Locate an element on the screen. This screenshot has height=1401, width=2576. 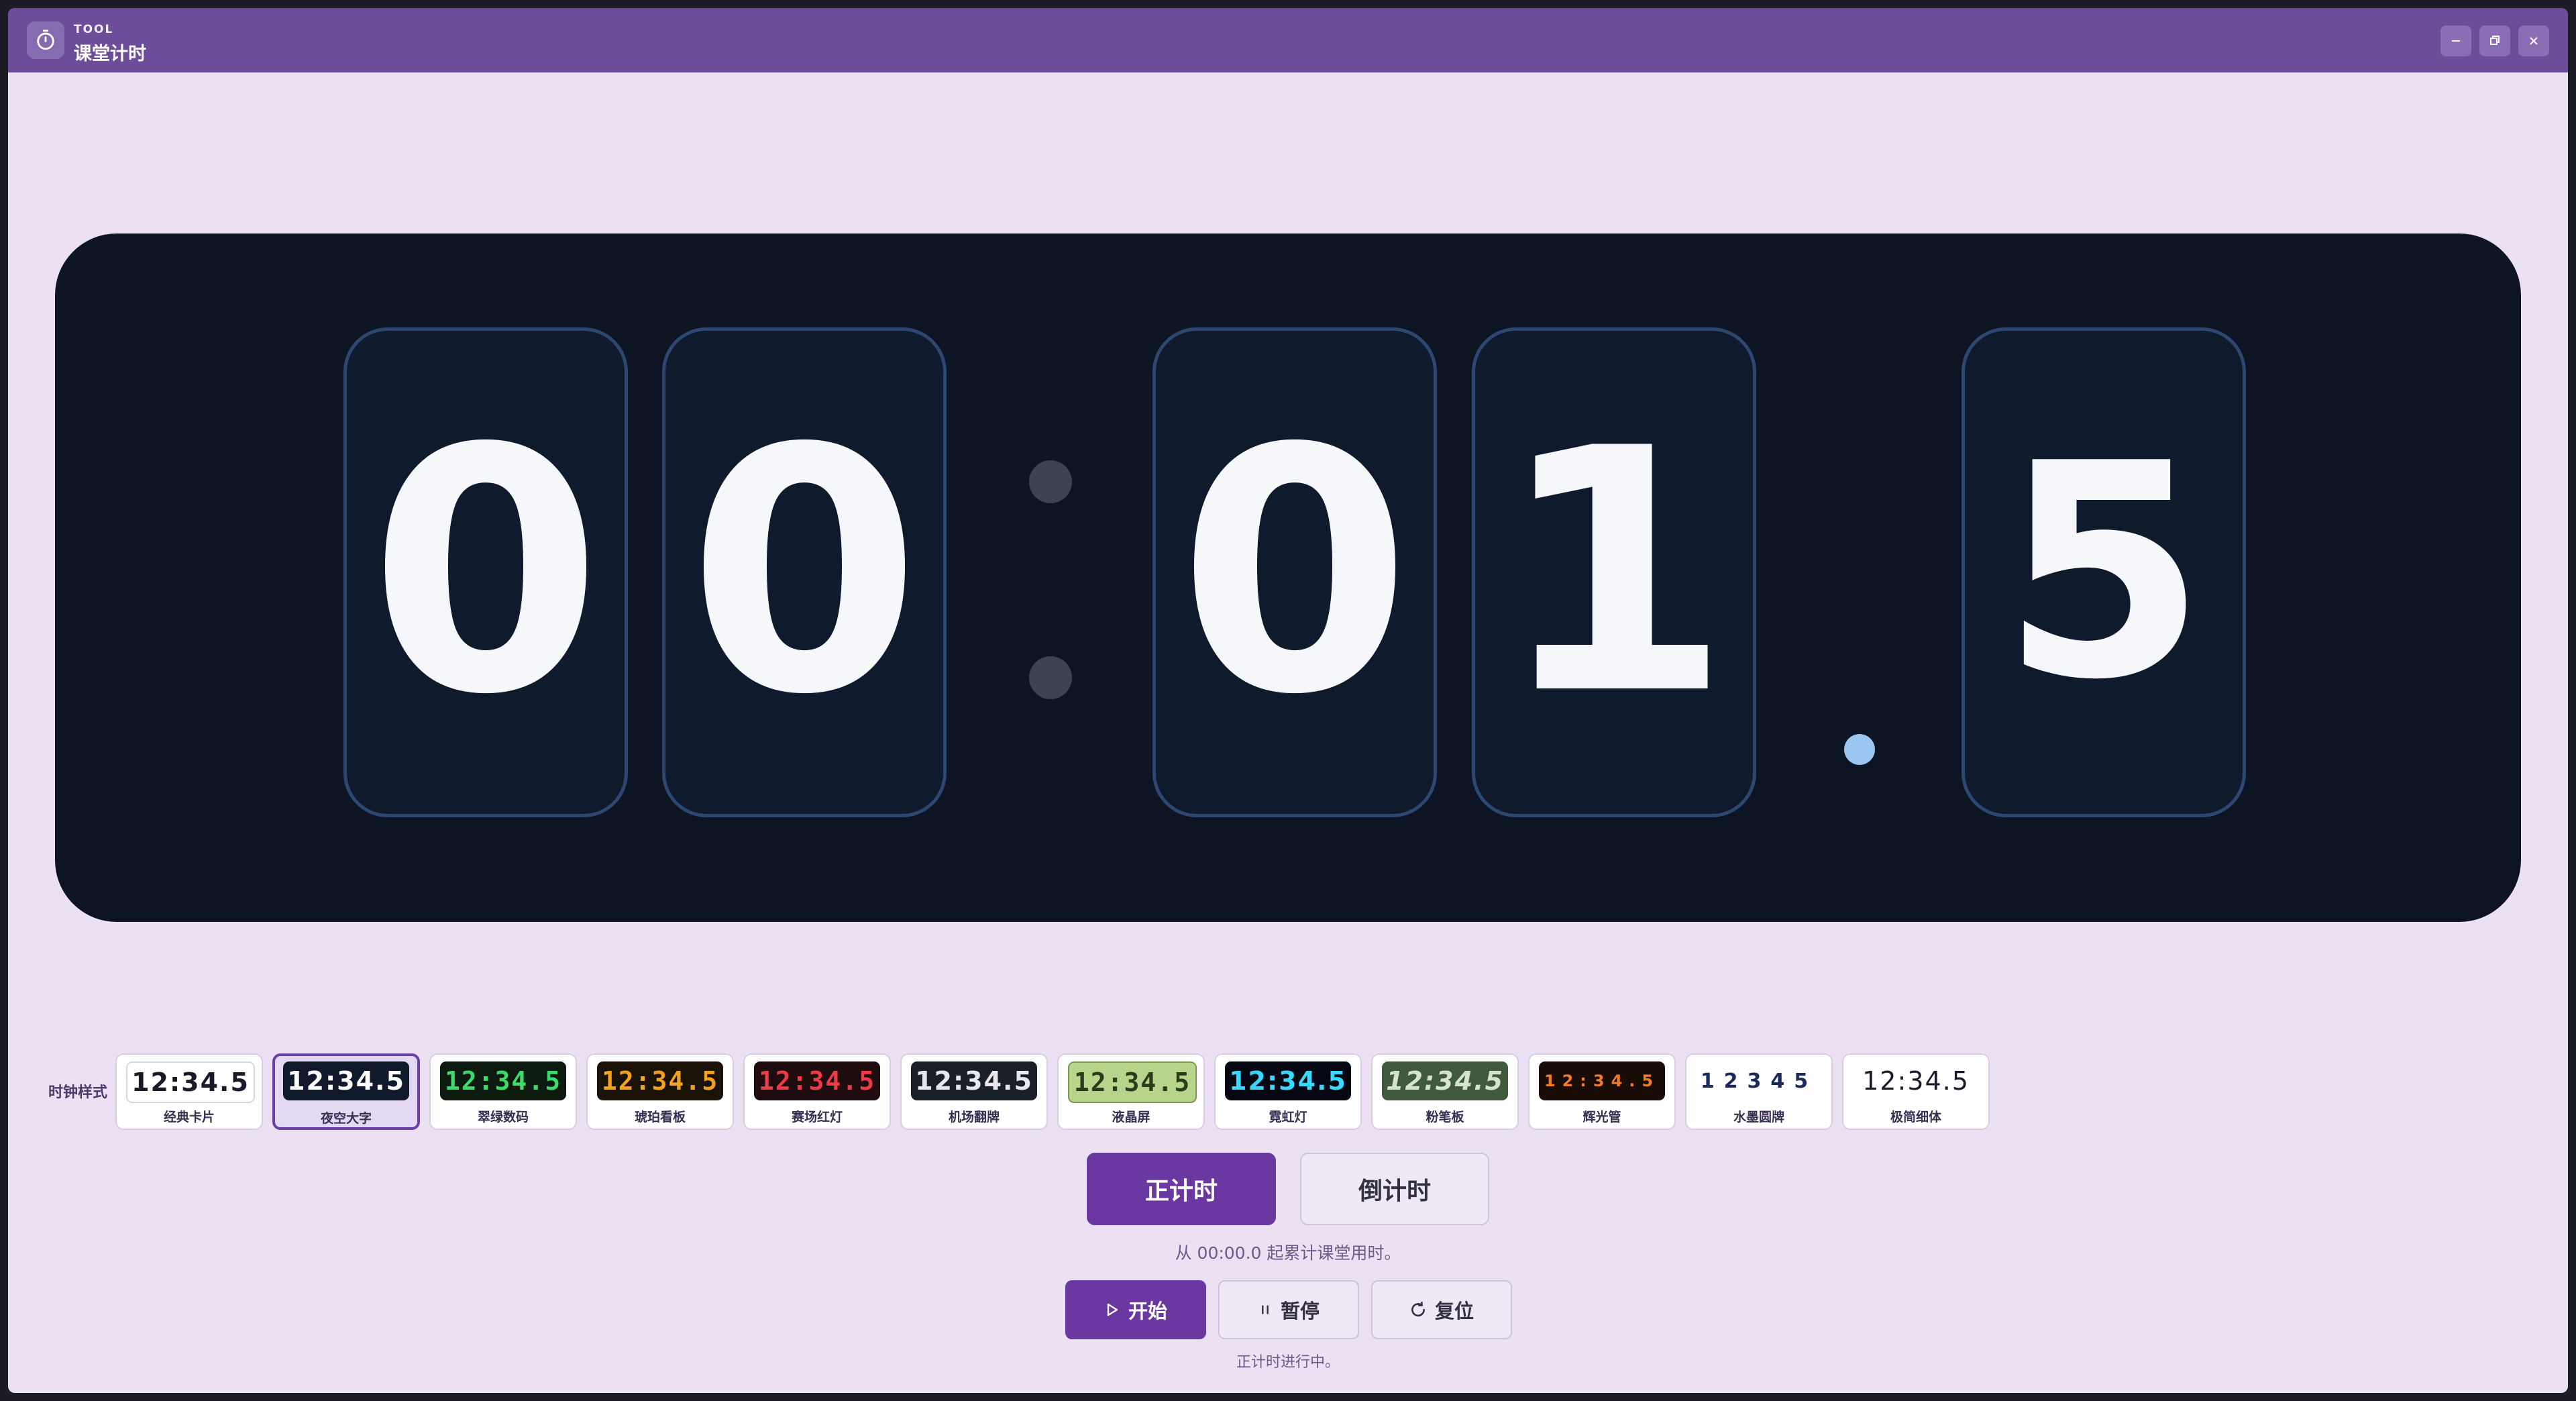
style-option-lcd: 12:34.5 液晶屏 is located at coordinates (1131, 1091).